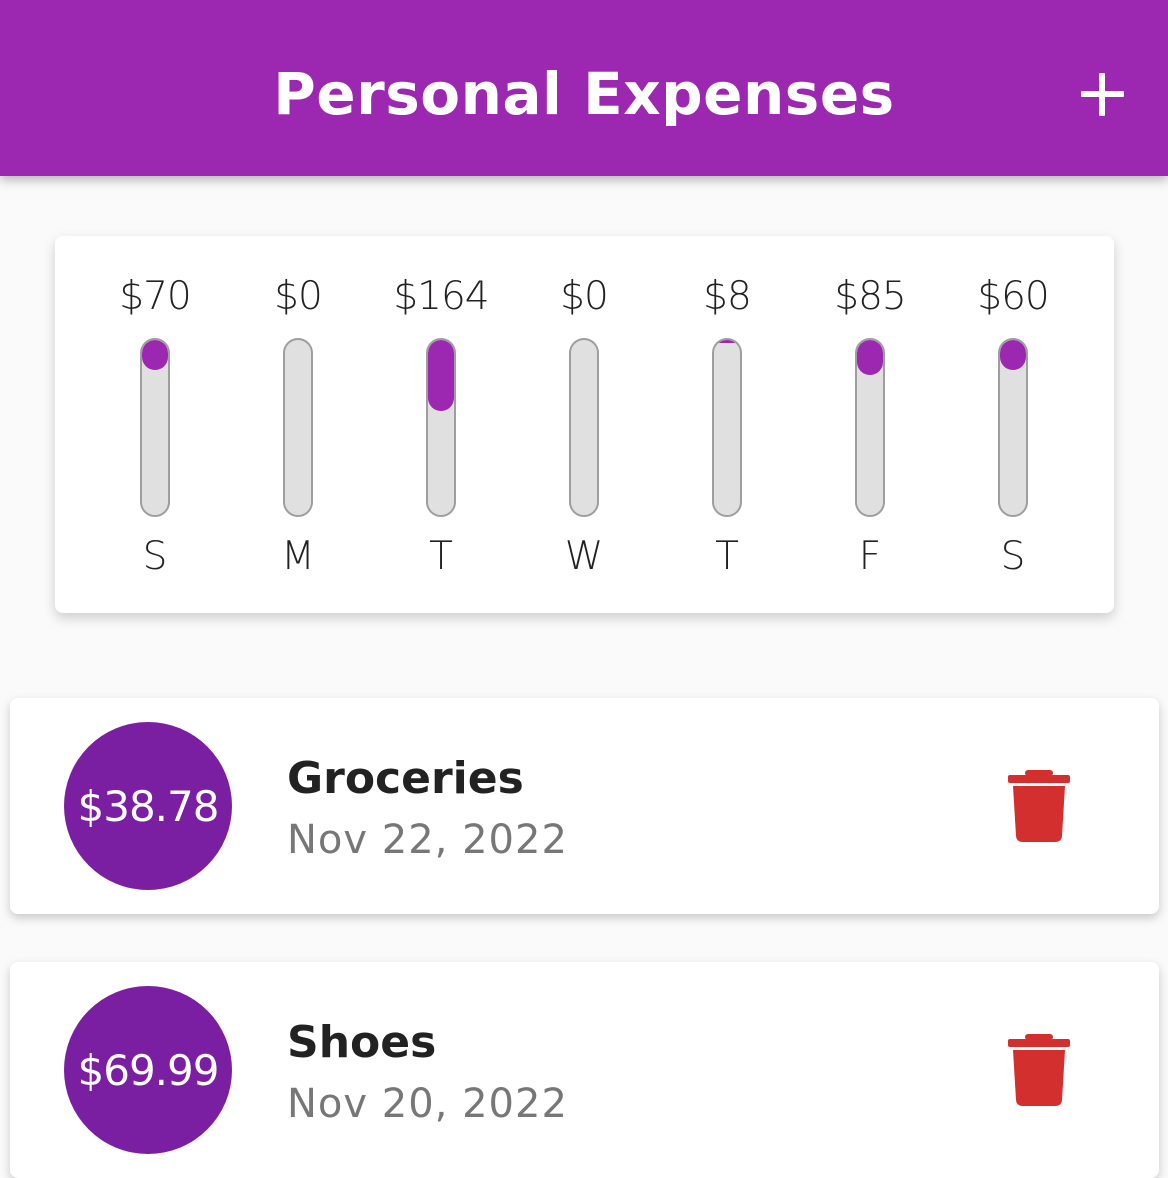 The width and height of the screenshot is (1168, 1178). I want to click on chart-bar: $60 S, so click(1013, 424).